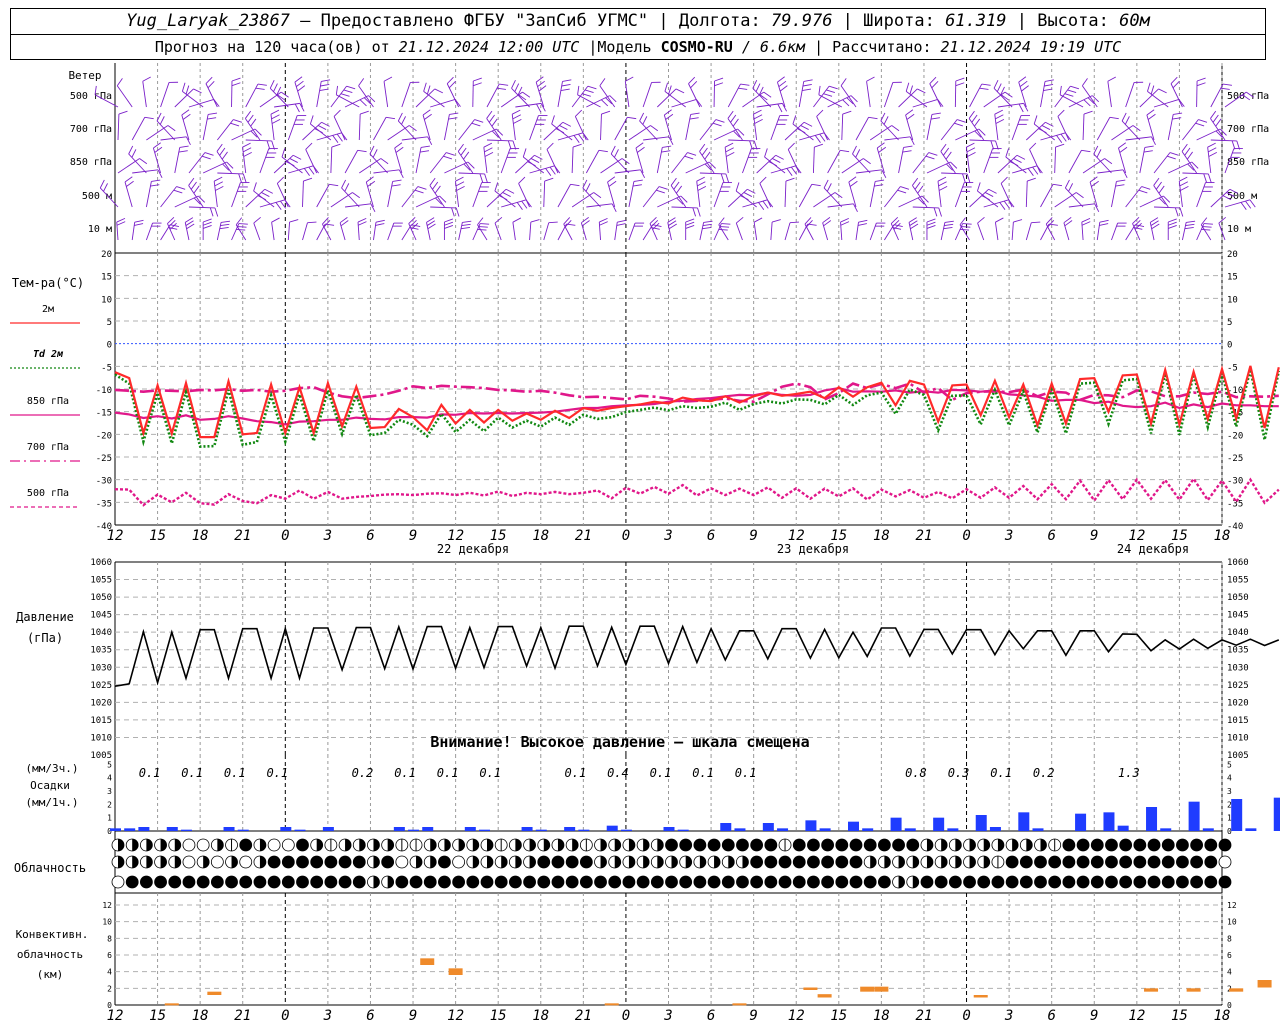 This screenshot has width=1280, height=1024. I want to click on hour-label: 21, so click(583, 536).